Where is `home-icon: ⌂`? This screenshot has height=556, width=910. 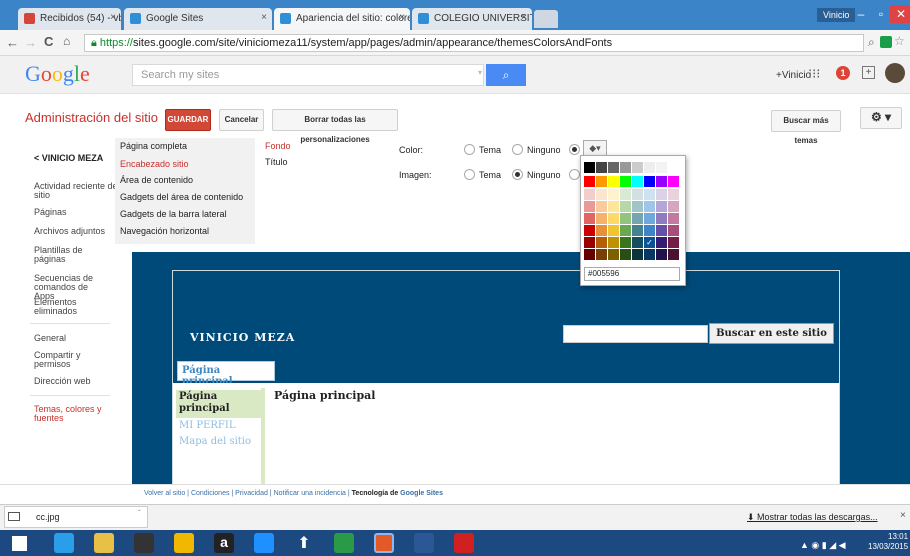
home-icon: ⌂ is located at coordinates (66, 41).